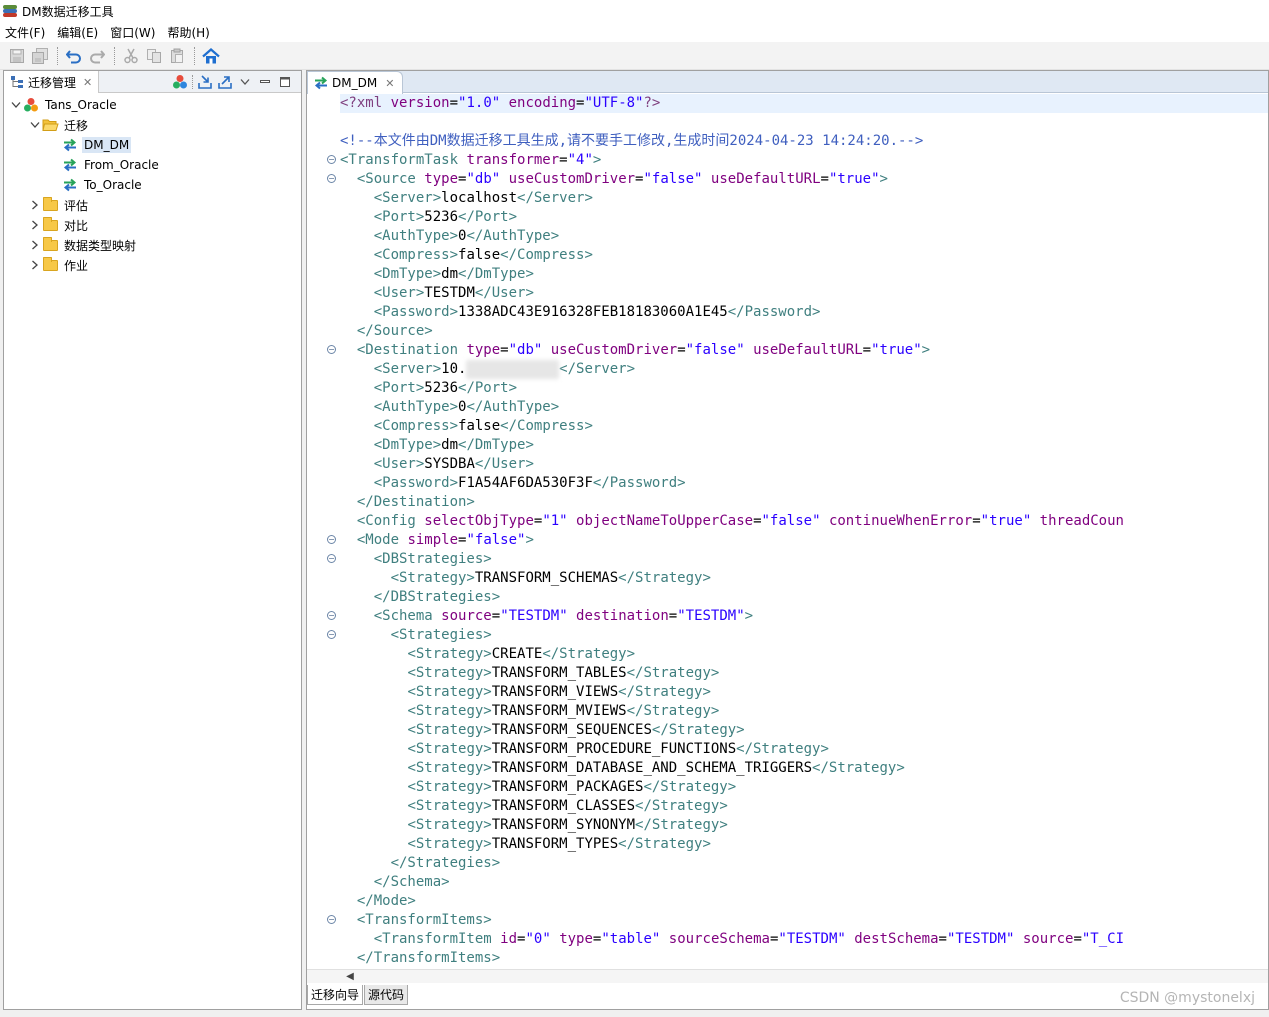 Image resolution: width=1269 pixels, height=1017 pixels. I want to click on tree-item-migration: 迁移, so click(152, 125).